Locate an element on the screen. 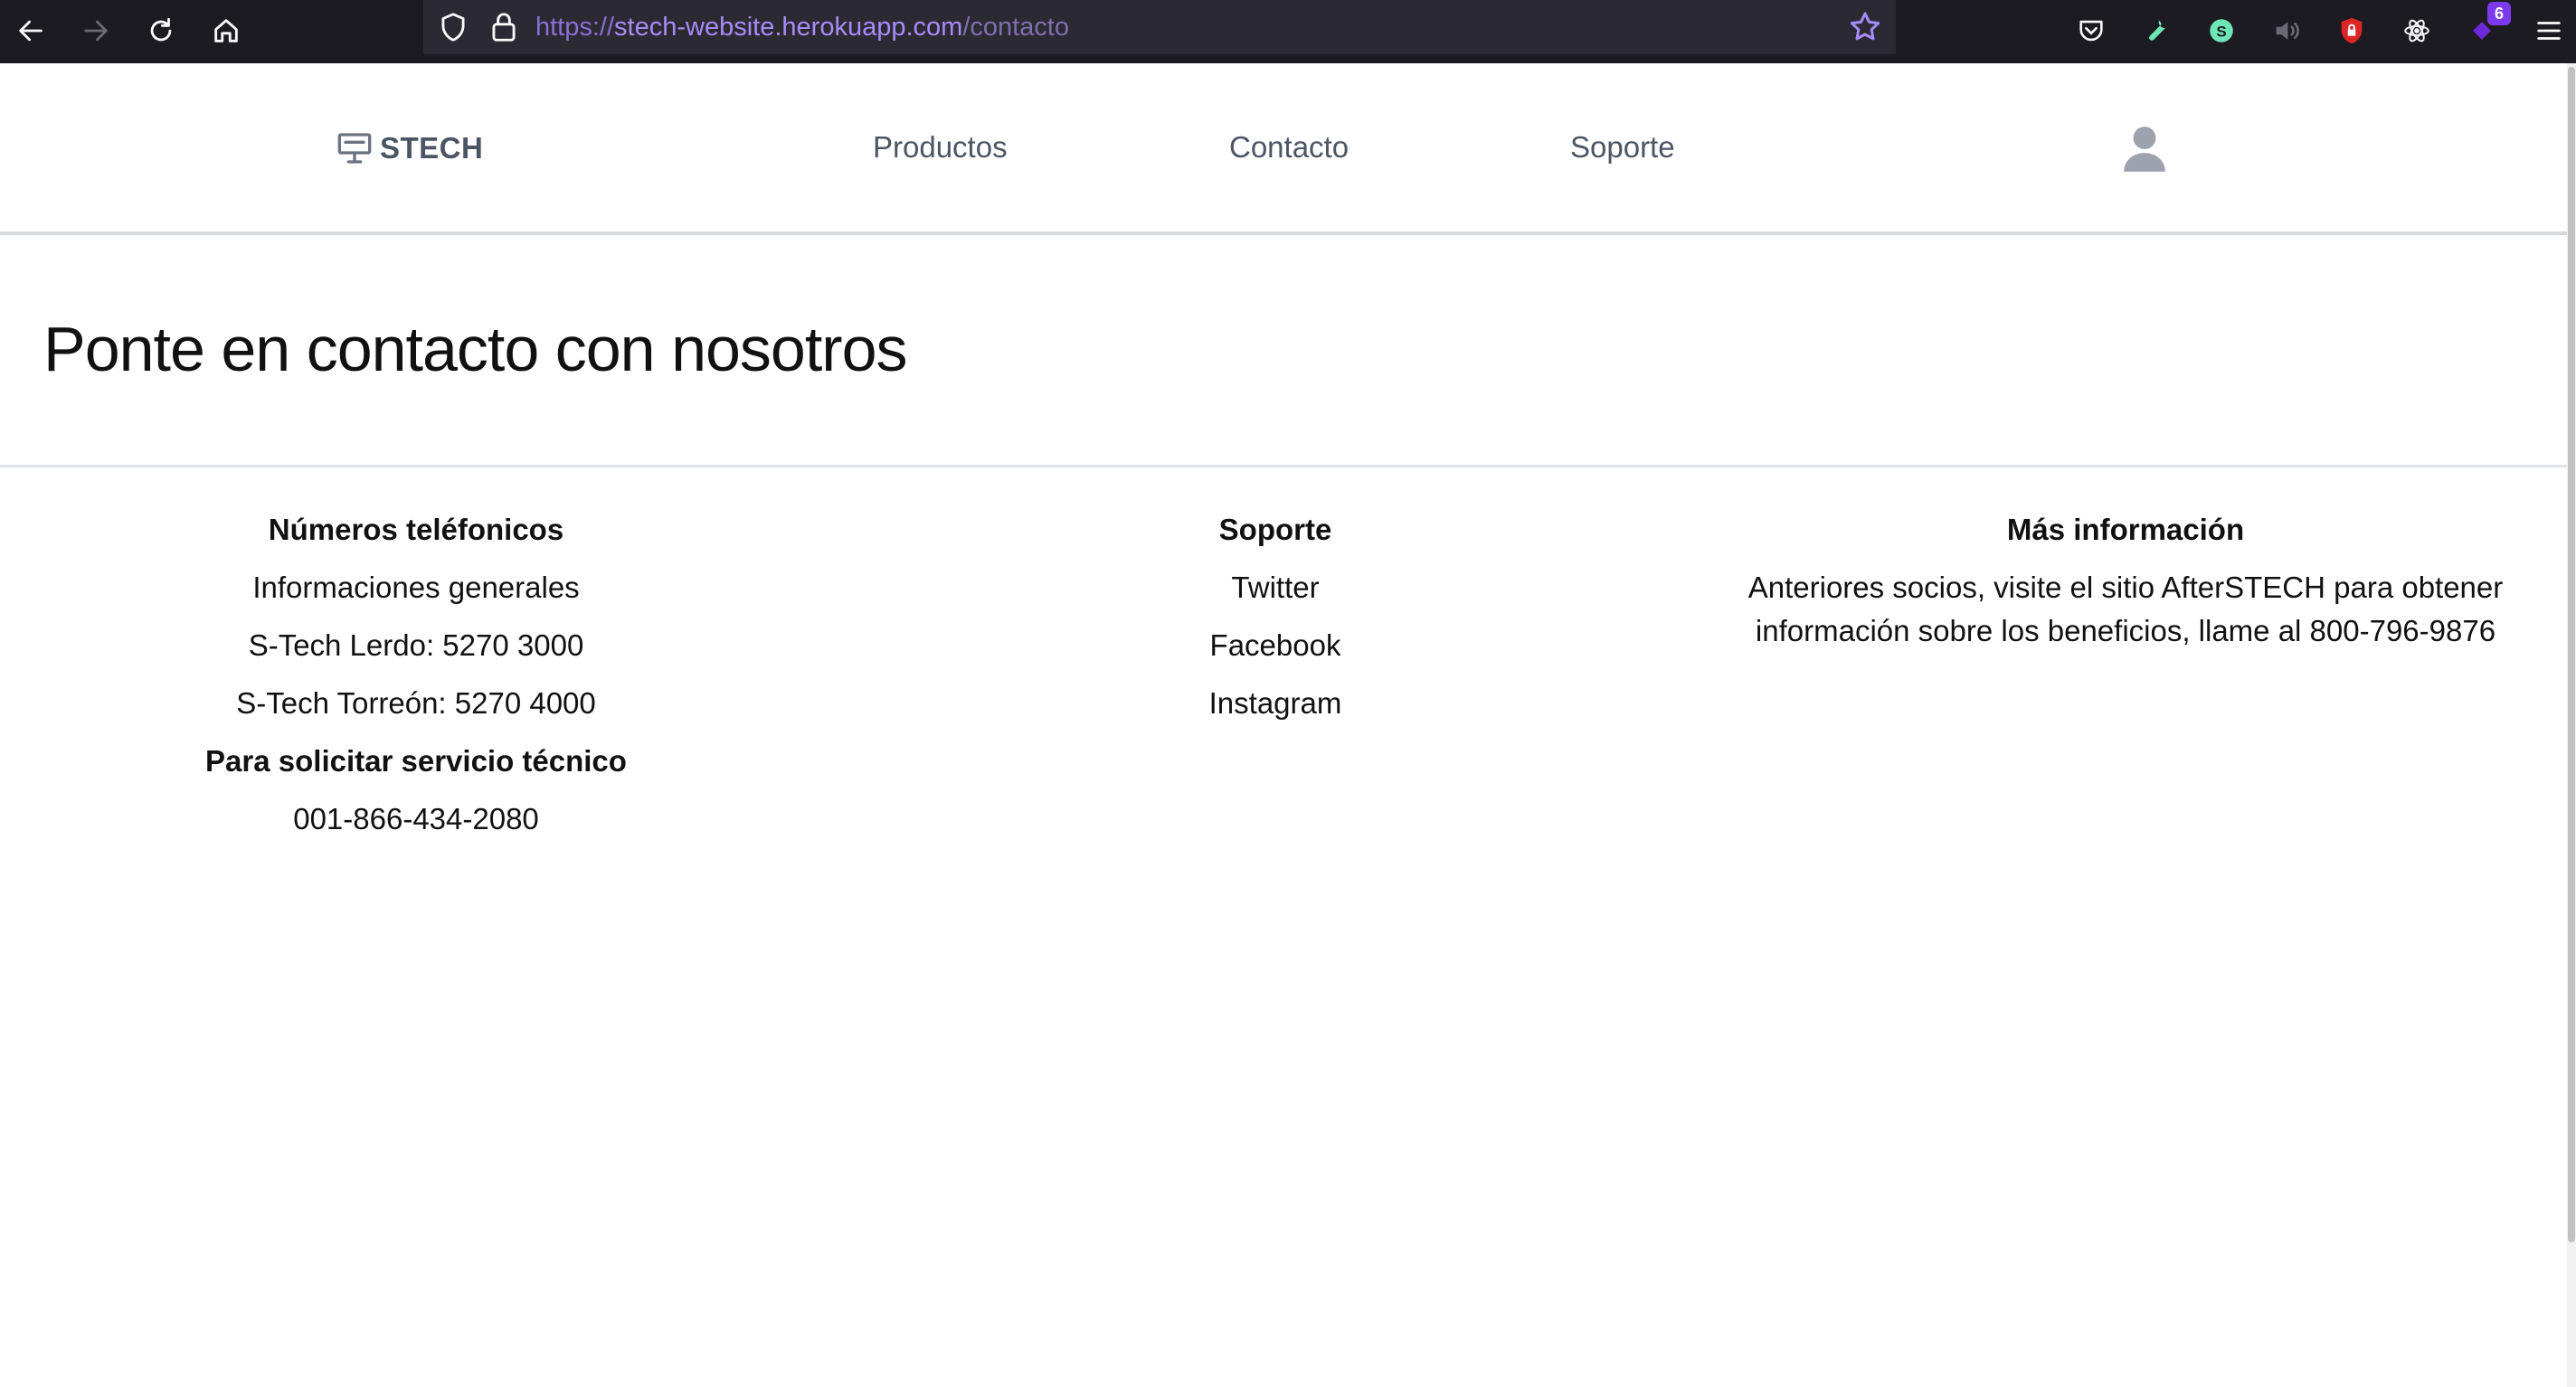 Image resolution: width=2576 pixels, height=1387 pixels. home-icon is located at coordinates (226, 30).